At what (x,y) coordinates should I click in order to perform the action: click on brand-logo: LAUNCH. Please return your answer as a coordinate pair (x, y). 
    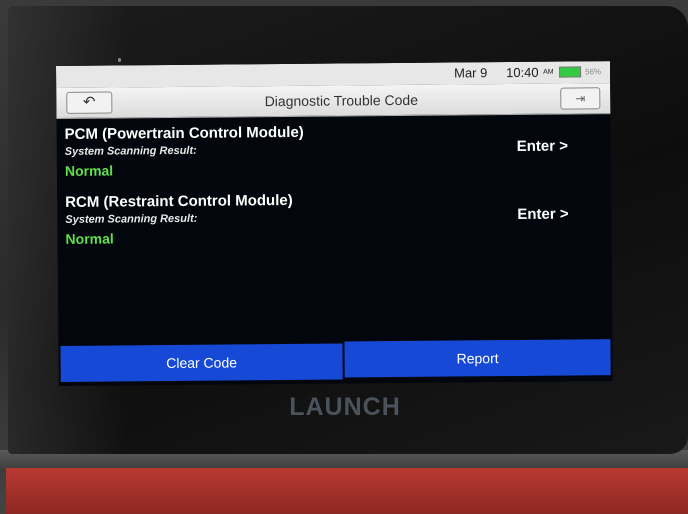
    Looking at the image, I should click on (345, 407).